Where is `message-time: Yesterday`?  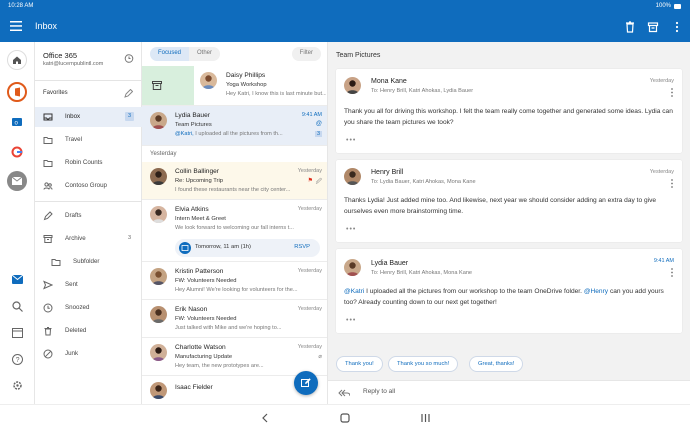
message-time: Yesterday is located at coordinates (309, 347).